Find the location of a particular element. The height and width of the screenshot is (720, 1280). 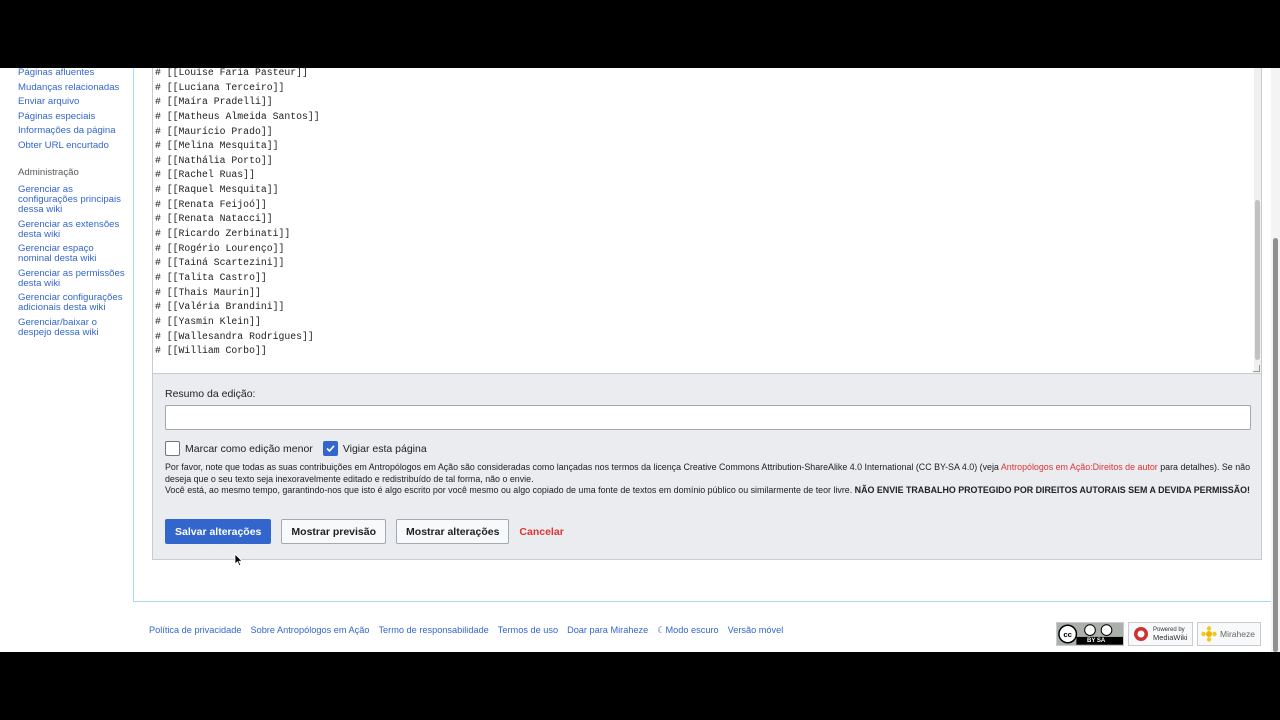

sidebar-link-whatlinkshere: Páginas afluentes is located at coordinates (68, 75).